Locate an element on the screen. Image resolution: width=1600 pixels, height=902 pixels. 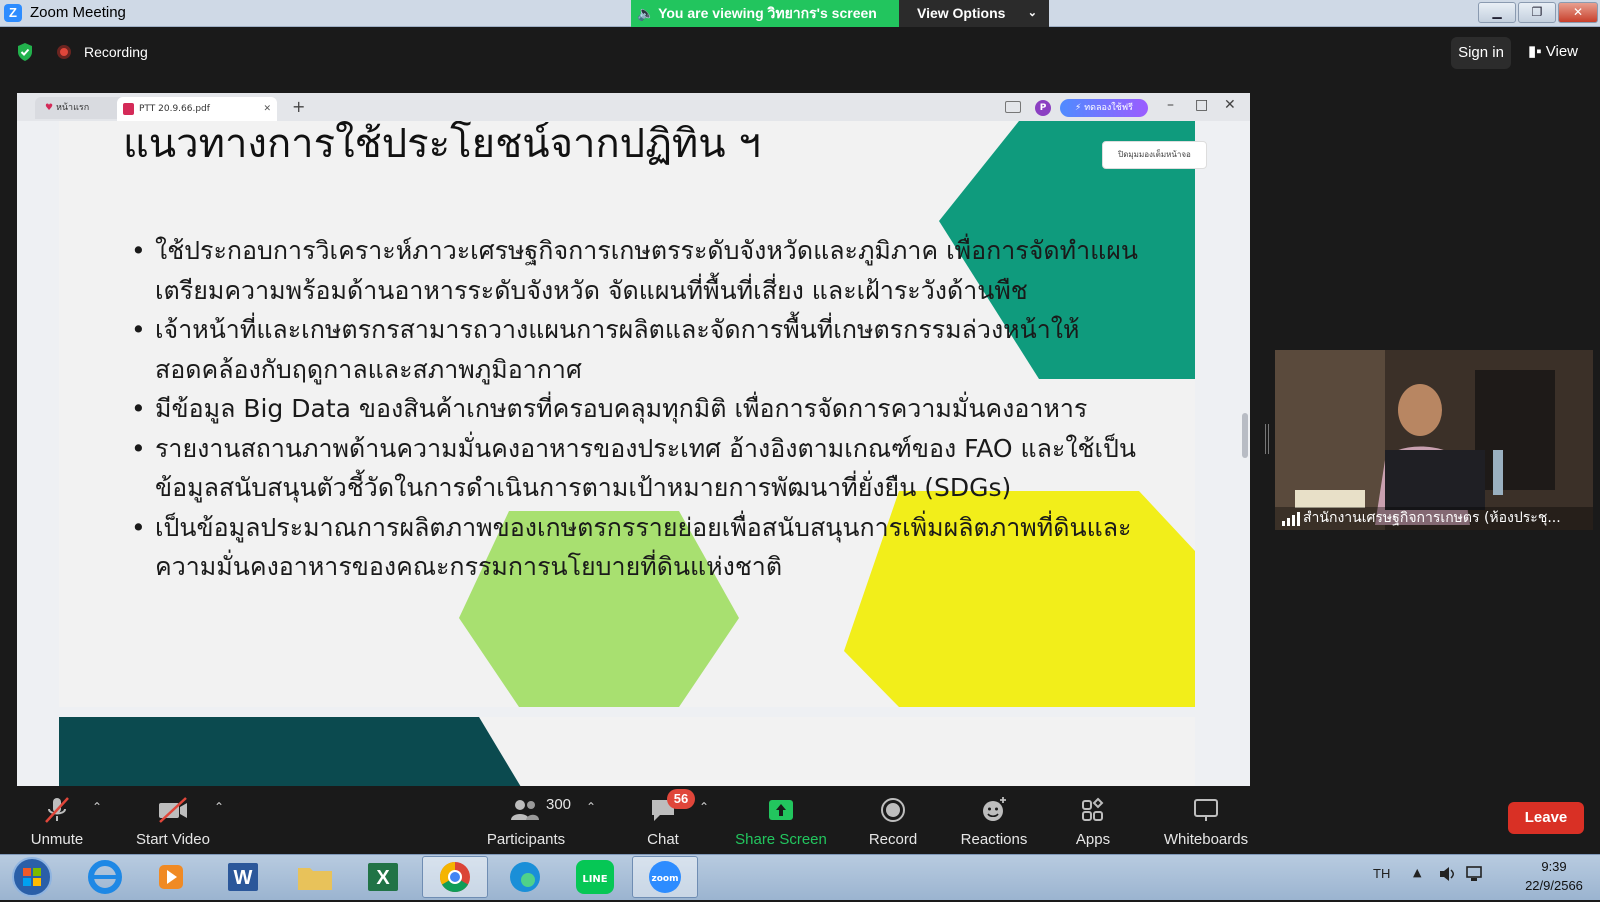
apps-icon is located at coordinates (1093, 809).